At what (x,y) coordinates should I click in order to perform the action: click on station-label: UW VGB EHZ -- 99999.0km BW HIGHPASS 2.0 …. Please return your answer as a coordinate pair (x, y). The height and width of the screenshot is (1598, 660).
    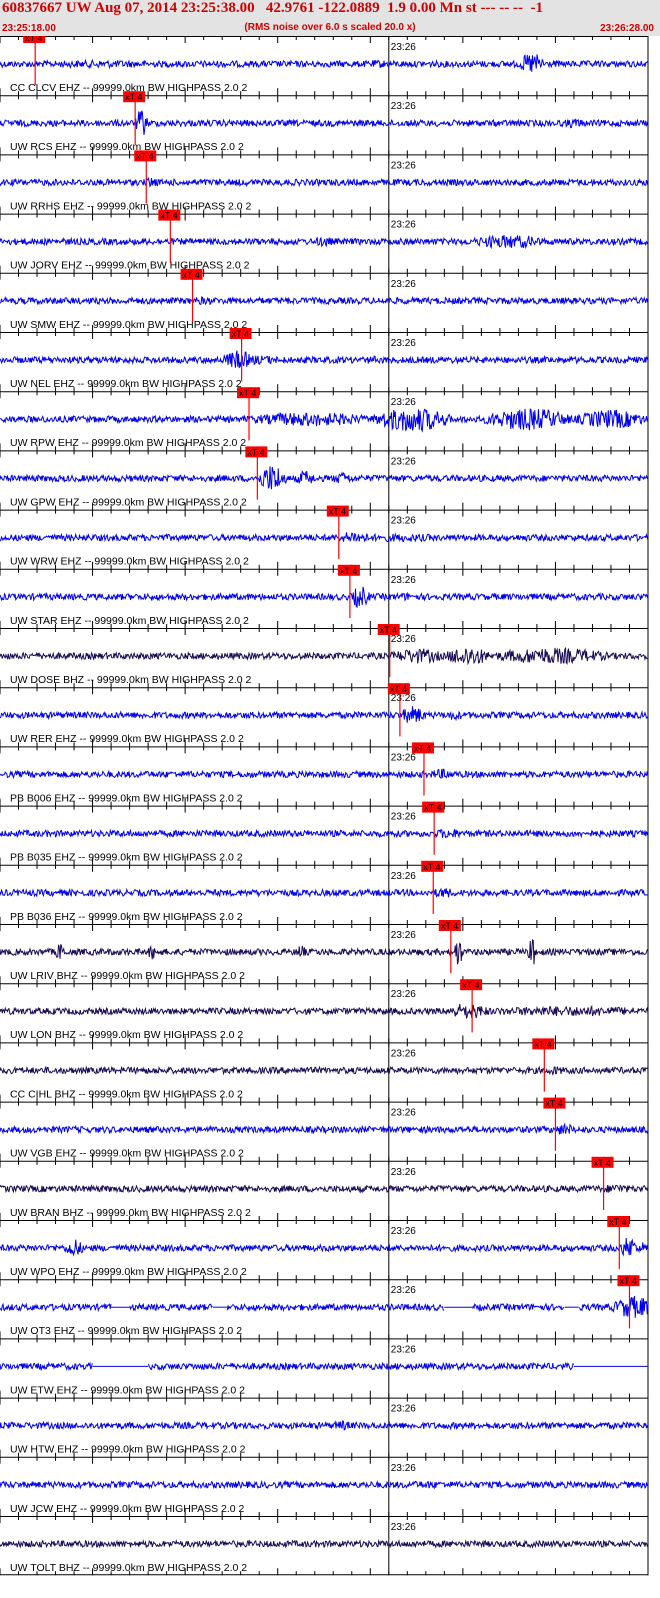
    Looking at the image, I should click on (127, 1154).